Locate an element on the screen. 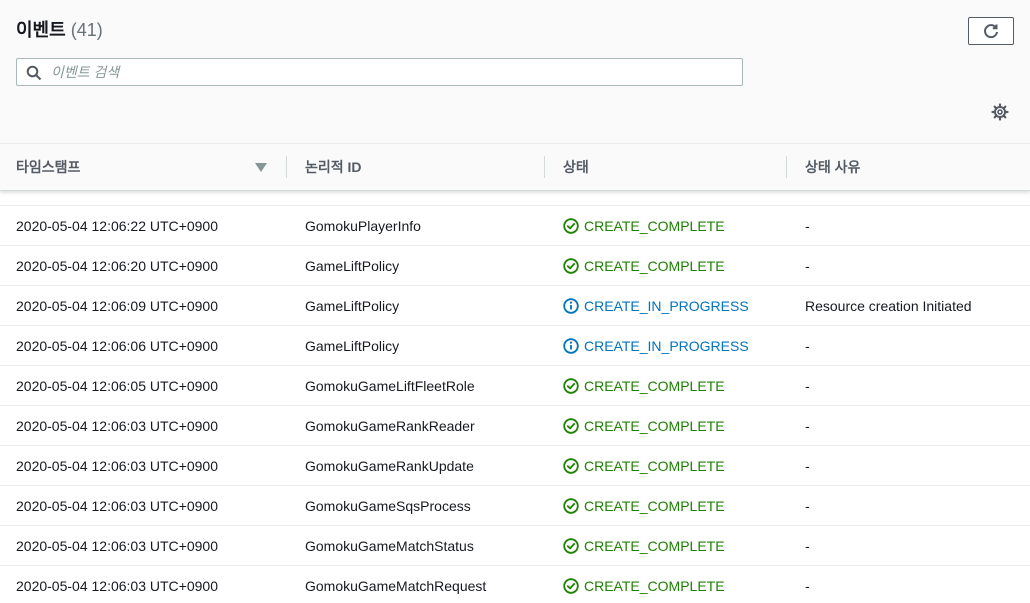  search-icon is located at coordinates (34, 73).